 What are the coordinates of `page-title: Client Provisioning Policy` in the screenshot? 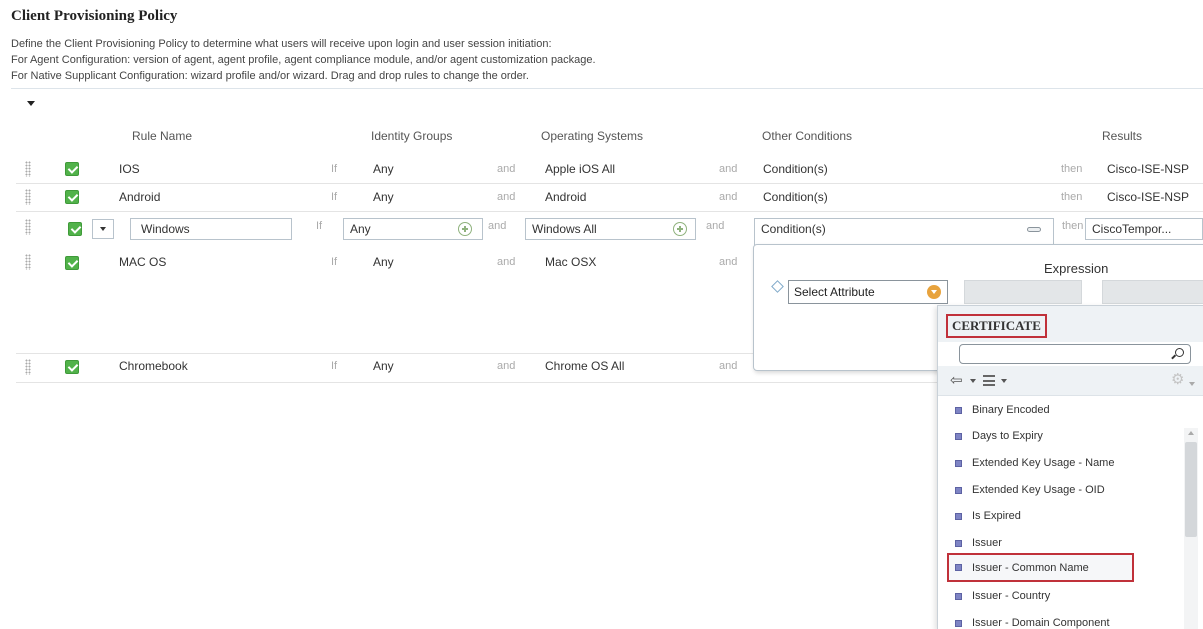 It's located at (94, 16).